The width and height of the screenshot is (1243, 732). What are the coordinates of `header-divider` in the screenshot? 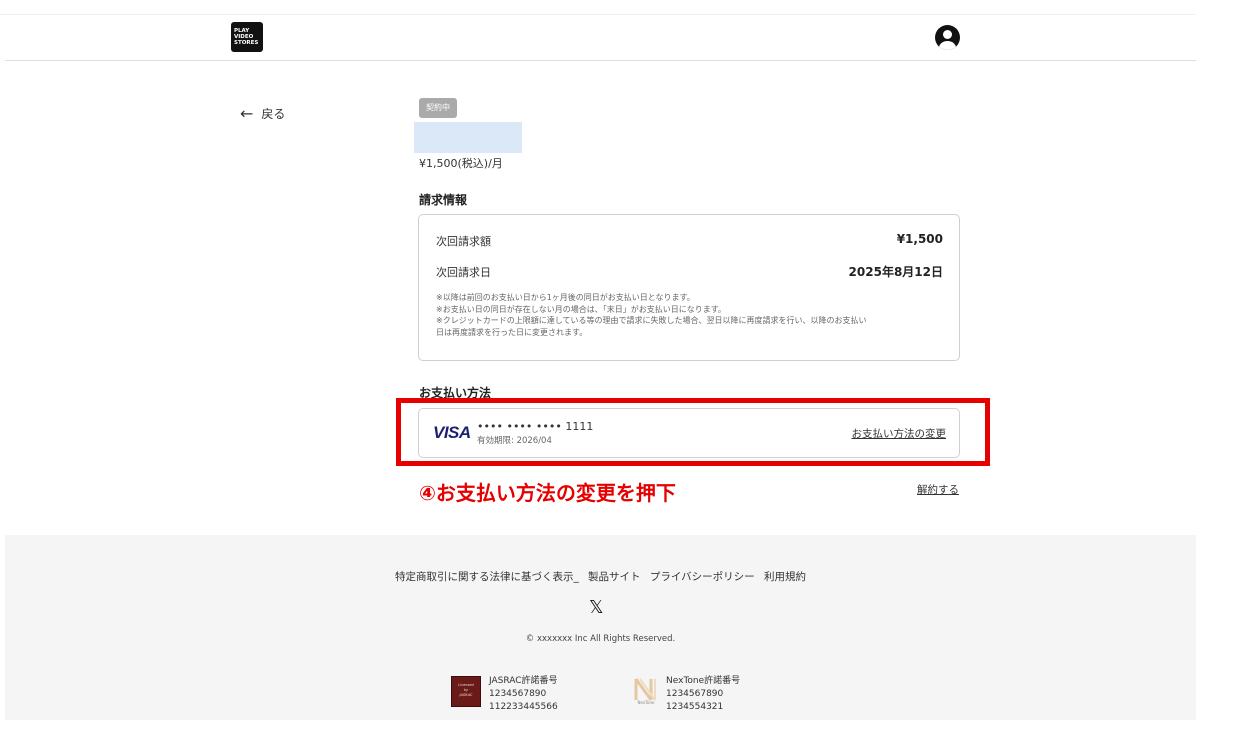 It's located at (600, 60).